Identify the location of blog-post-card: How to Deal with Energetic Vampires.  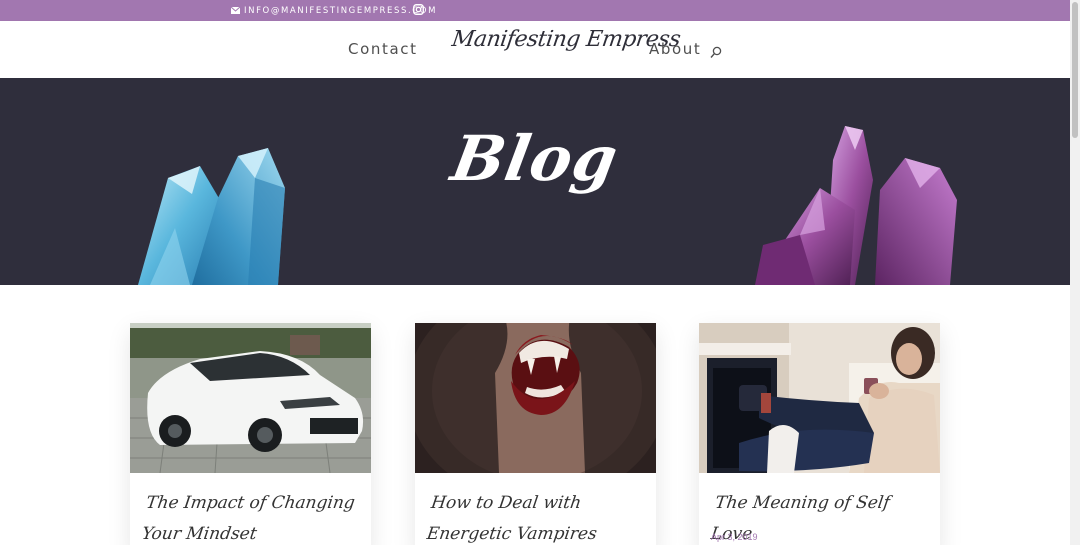
(535, 434).